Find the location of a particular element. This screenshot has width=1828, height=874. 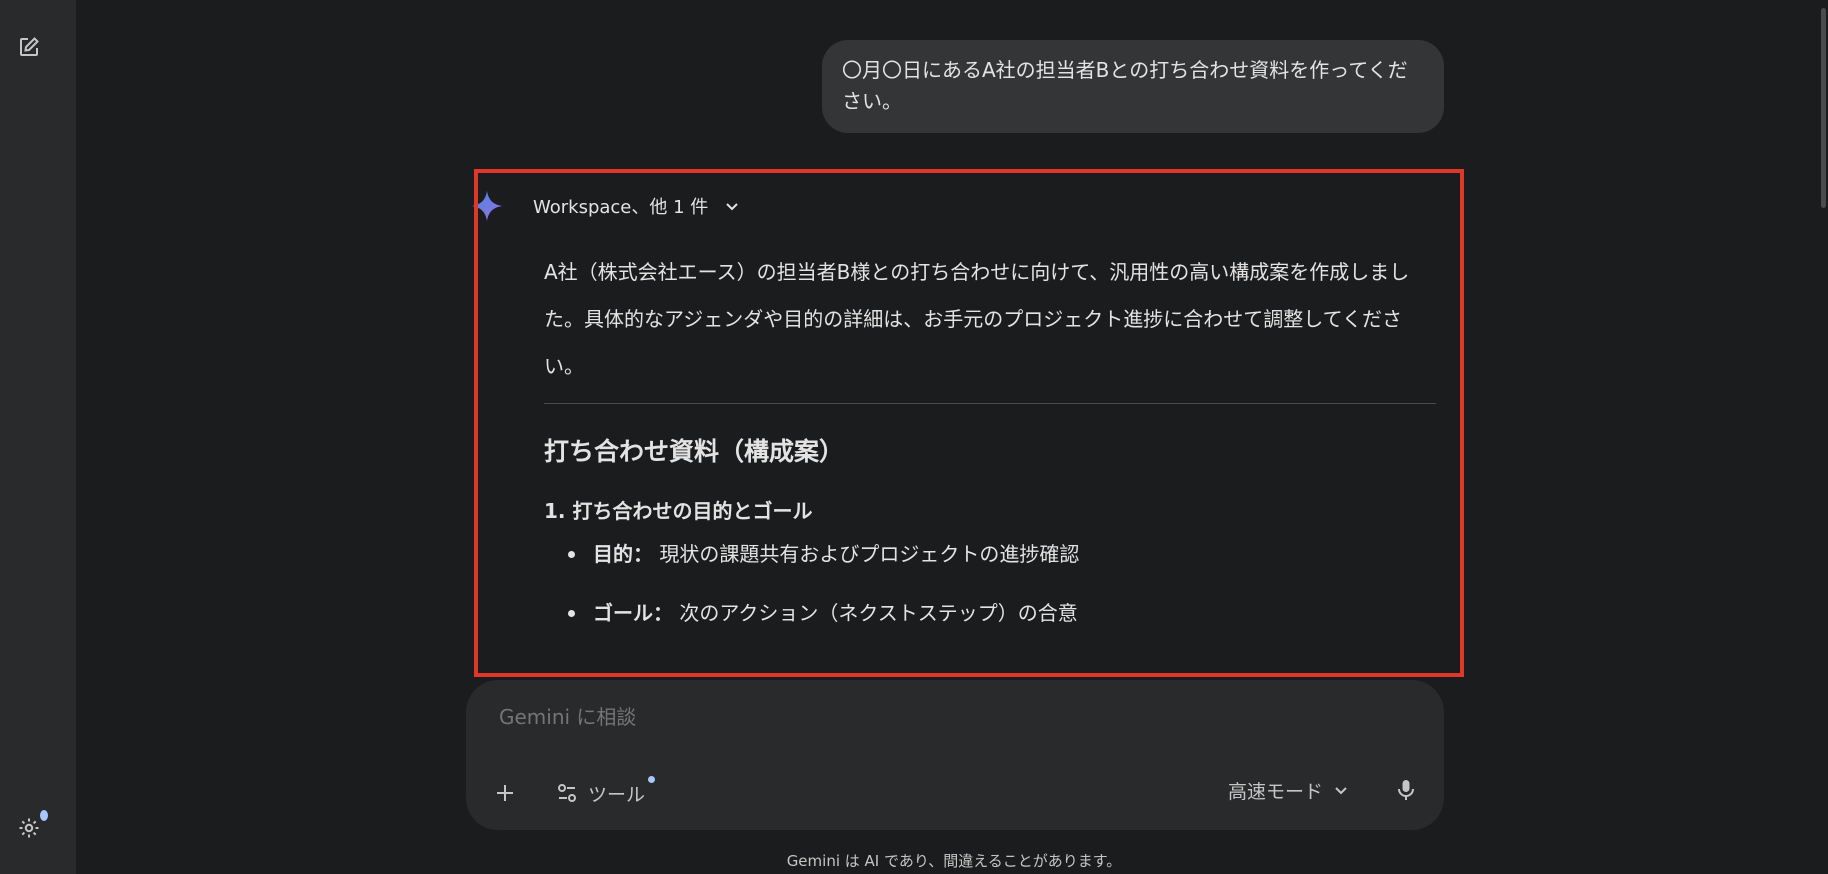

microphone-icon is located at coordinates (1406, 790).